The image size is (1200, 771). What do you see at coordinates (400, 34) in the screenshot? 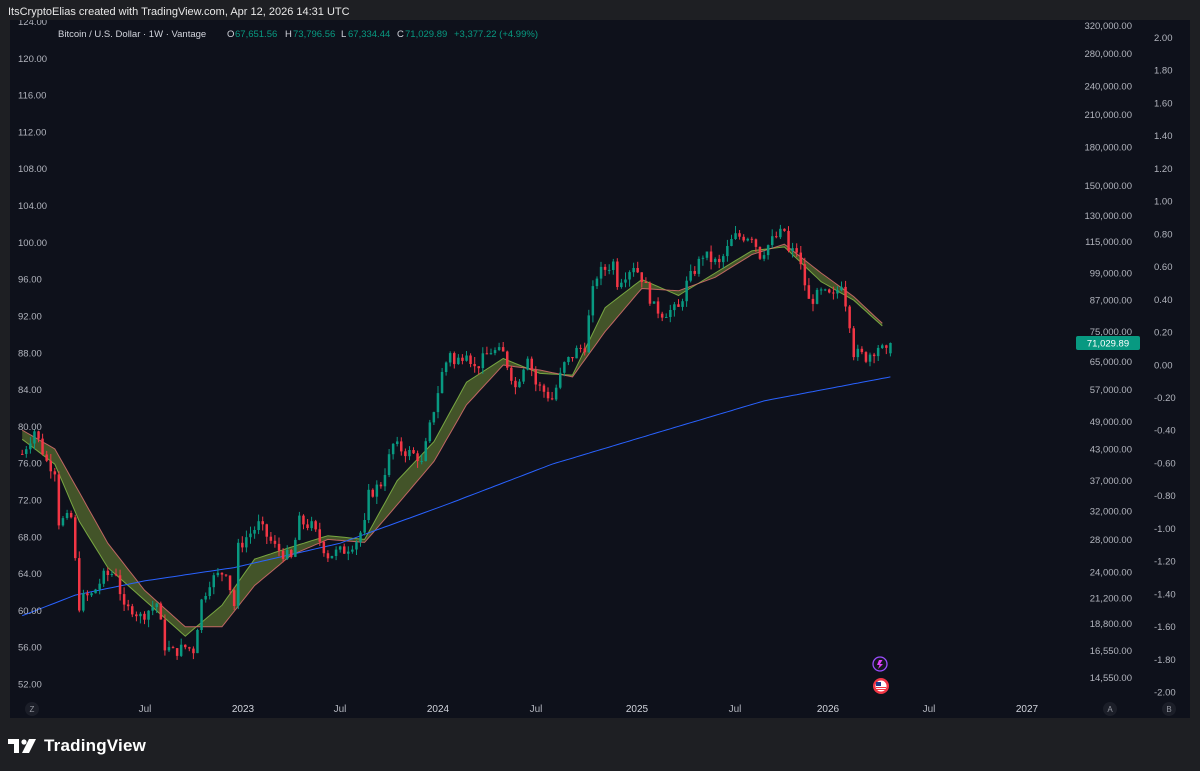
I see `legend-close-label: C` at bounding box center [400, 34].